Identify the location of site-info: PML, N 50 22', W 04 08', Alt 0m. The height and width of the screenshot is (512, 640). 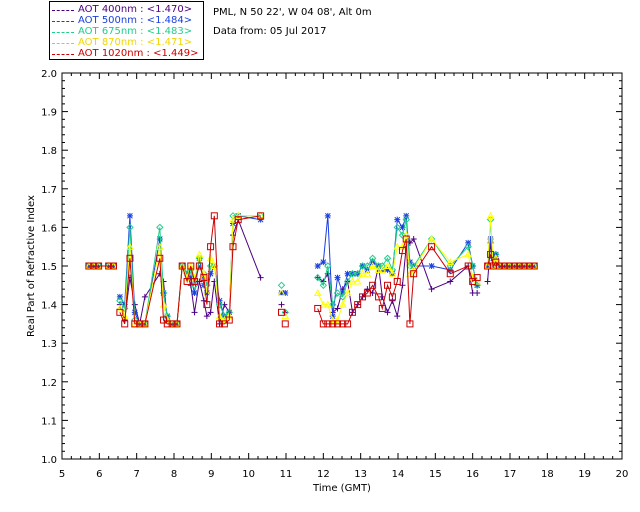
(292, 12).